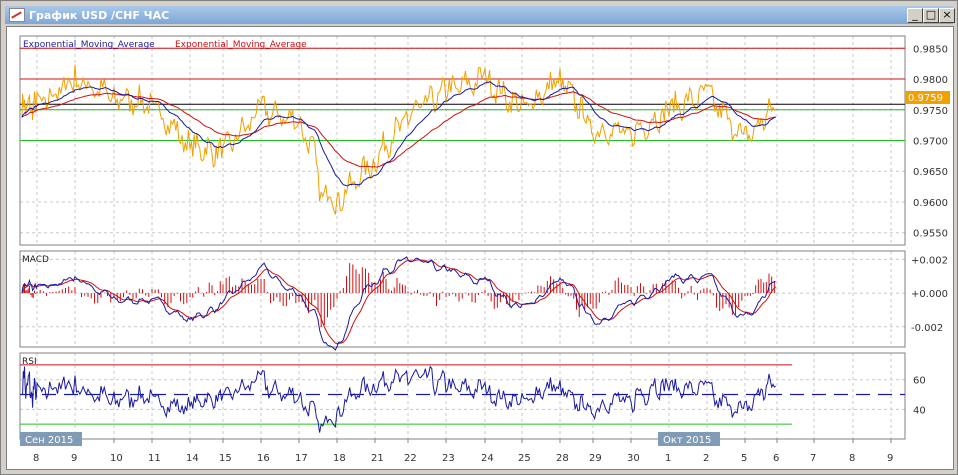 This screenshot has width=958, height=475. What do you see at coordinates (480, 15) in the screenshot?
I see `title-bar: График USD /CHF ЧАС _ □ ×` at bounding box center [480, 15].